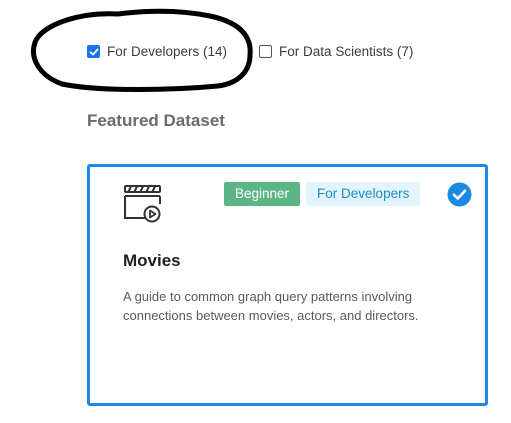 The width and height of the screenshot is (511, 423). Describe the element at coordinates (346, 51) in the screenshot. I see `filter-label-data-scientists: For Data Scientists (7)` at that location.